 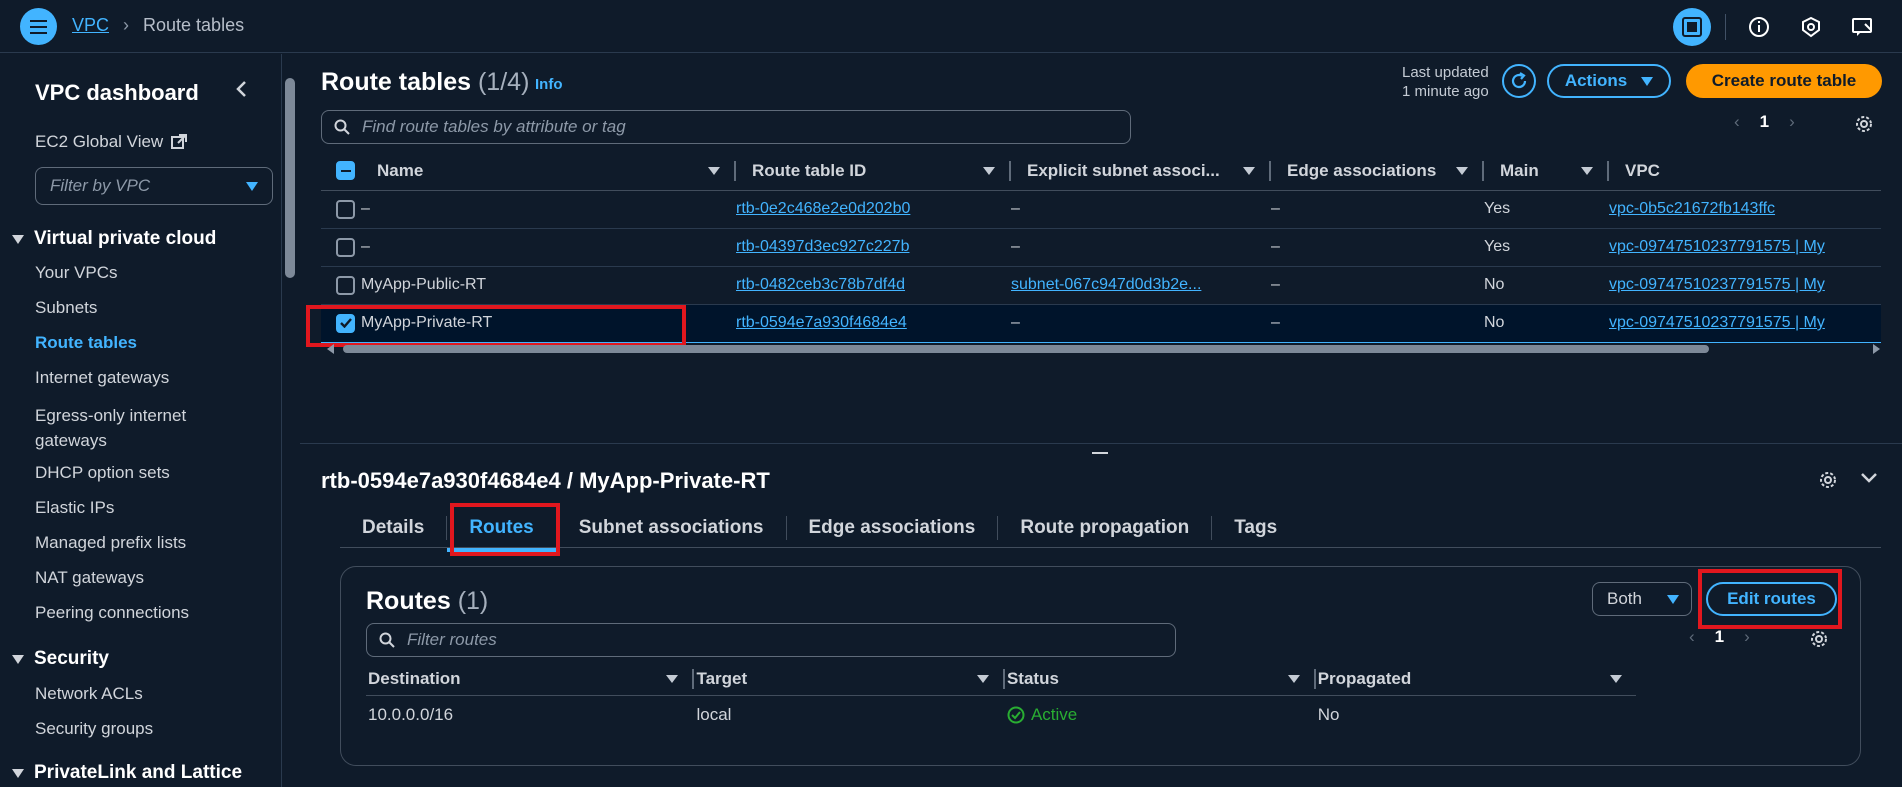 I want to click on sidebar-item-peering-connections: Peering connections, so click(x=112, y=613).